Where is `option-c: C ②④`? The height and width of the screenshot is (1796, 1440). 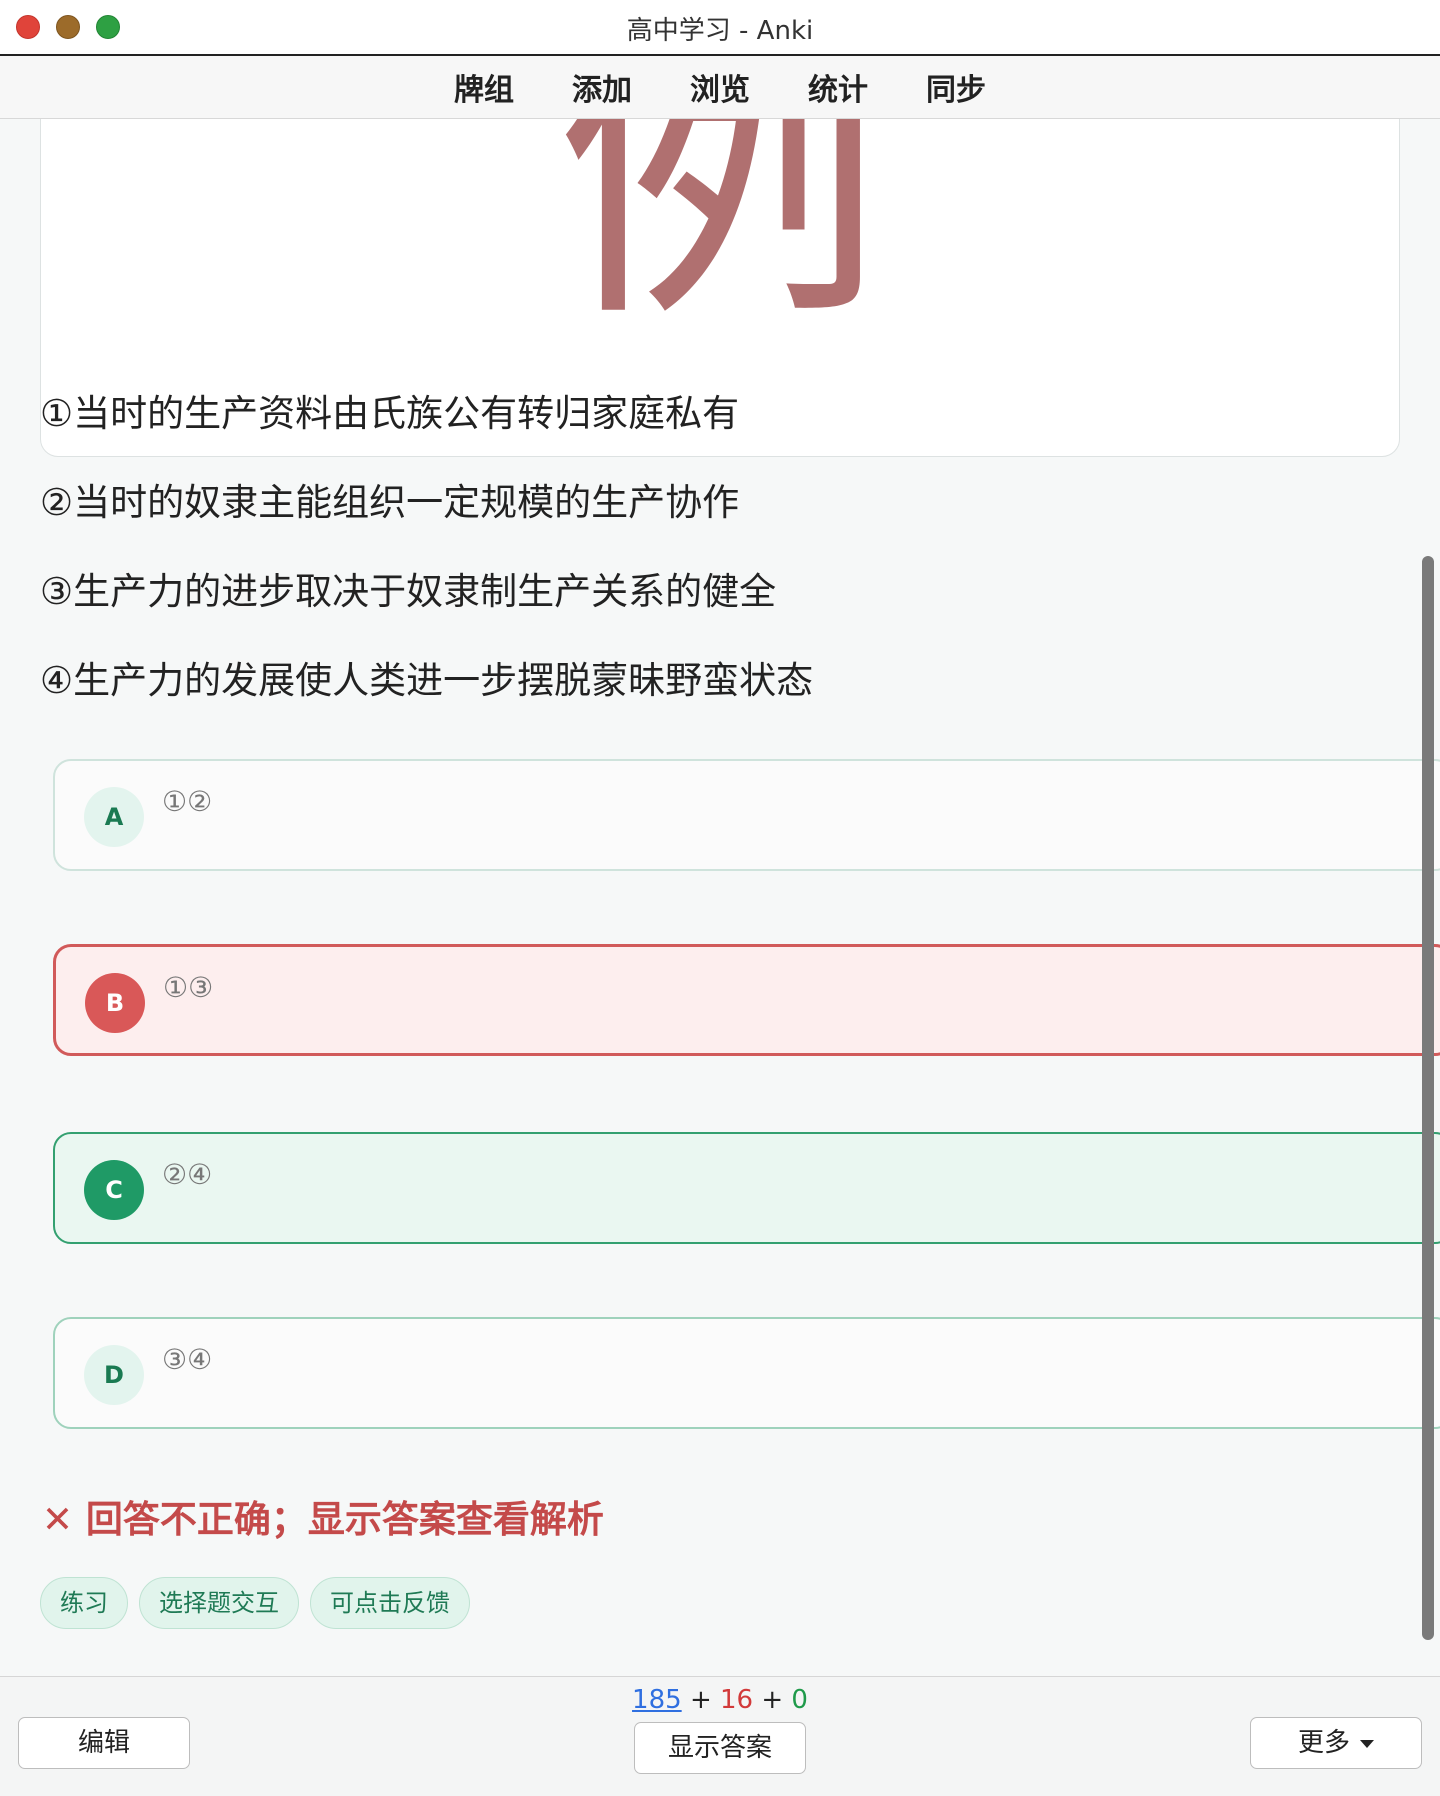 option-c: C ②④ is located at coordinates (746, 1188).